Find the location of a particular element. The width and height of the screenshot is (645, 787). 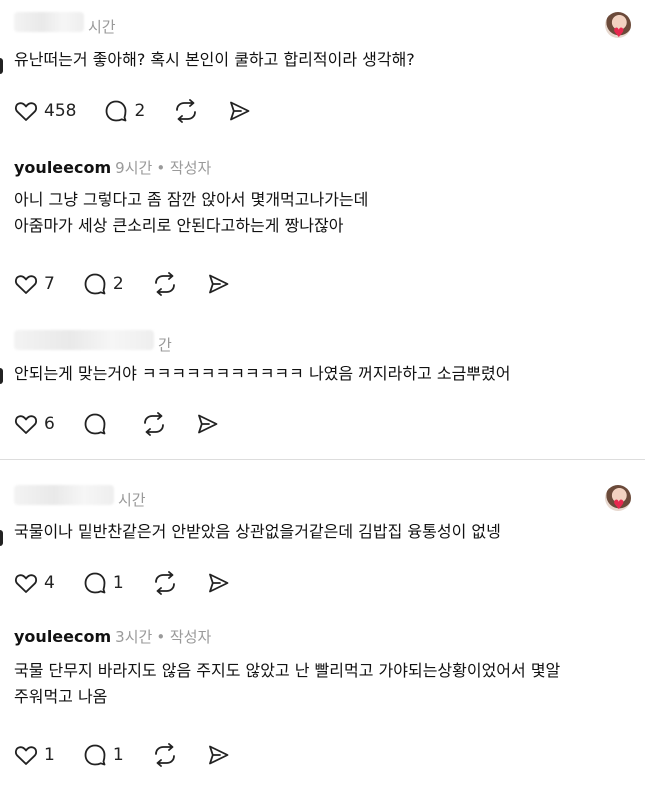

comment-line: 아줌마가 세상 큰소리로 안된다고하는게 짱나잖아 is located at coordinates (179, 225).